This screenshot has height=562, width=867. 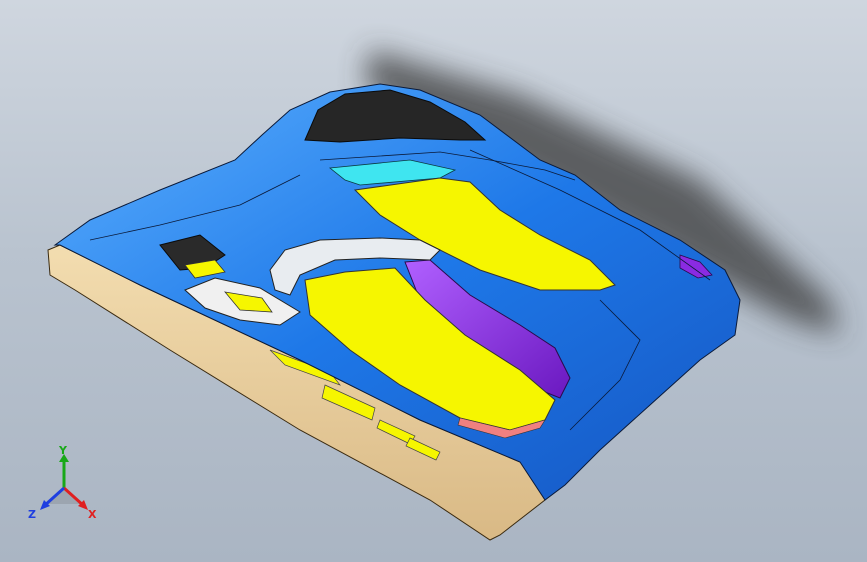 I want to click on y-axis-label: Y, so click(x=63, y=451).